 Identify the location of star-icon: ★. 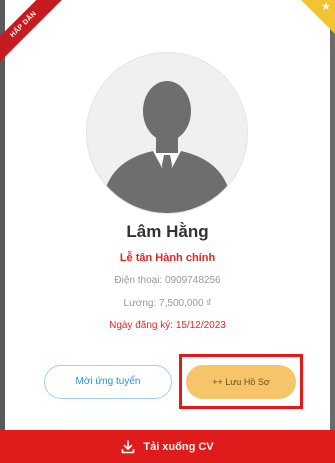
(326, 7).